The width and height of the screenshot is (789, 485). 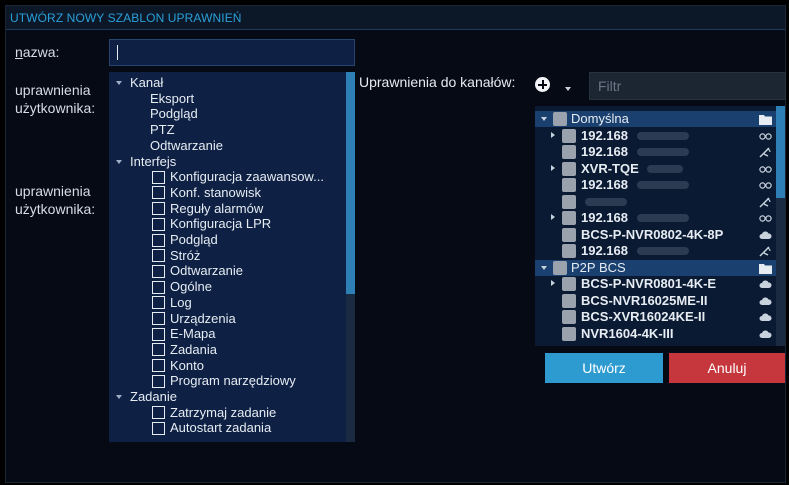 What do you see at coordinates (780, 226) in the screenshot?
I see `channels-scrollbar` at bounding box center [780, 226].